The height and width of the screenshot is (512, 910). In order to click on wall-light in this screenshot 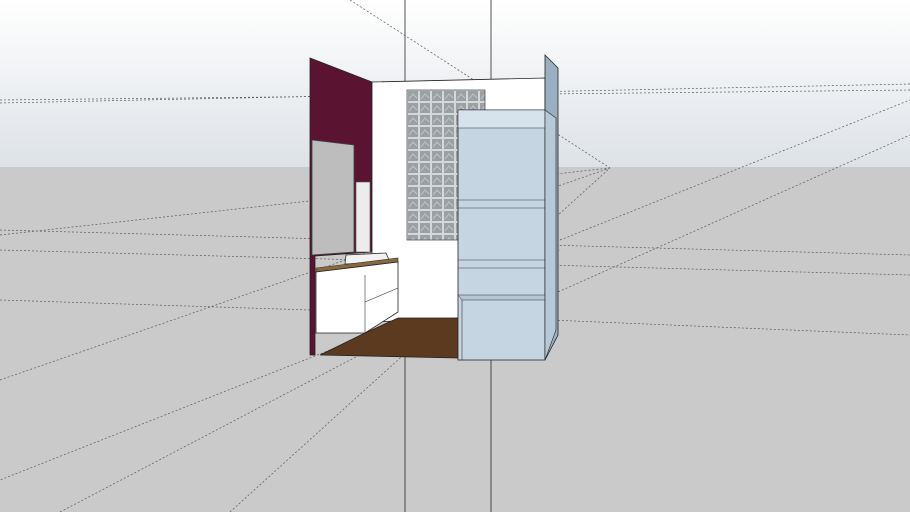, I will do `click(363, 217)`.